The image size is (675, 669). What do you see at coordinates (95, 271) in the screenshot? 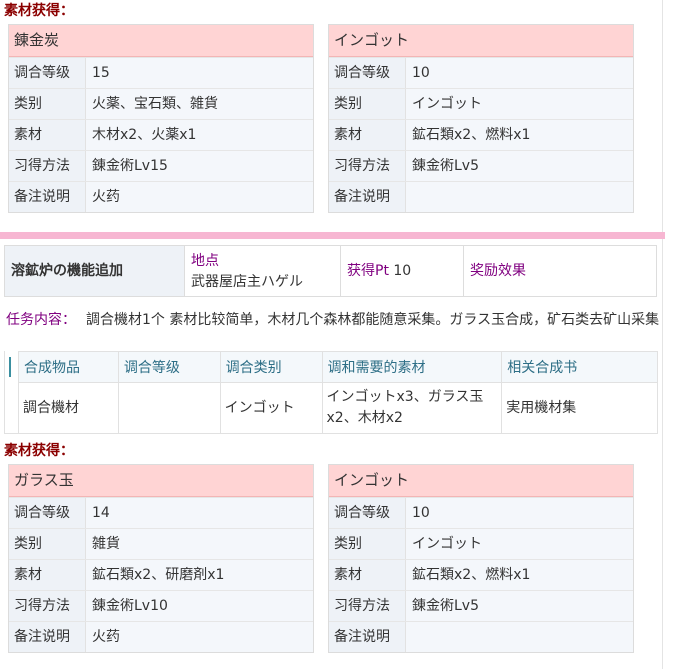
I see `quest-name: 溶鉱炉の機能追加` at bounding box center [95, 271].